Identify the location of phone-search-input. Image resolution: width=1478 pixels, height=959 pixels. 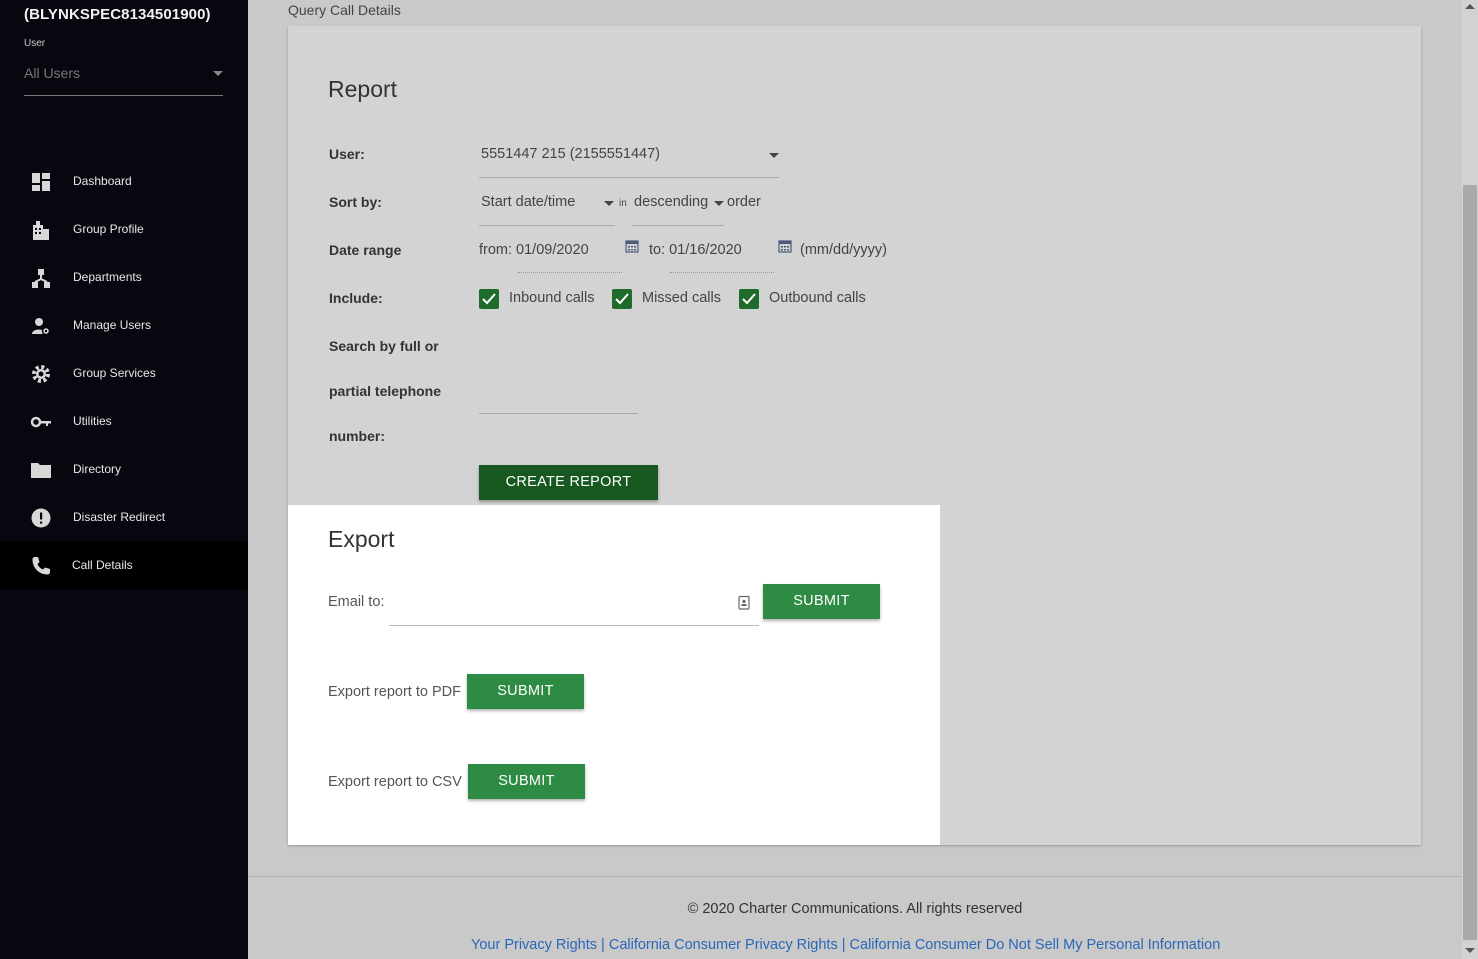
(558, 397).